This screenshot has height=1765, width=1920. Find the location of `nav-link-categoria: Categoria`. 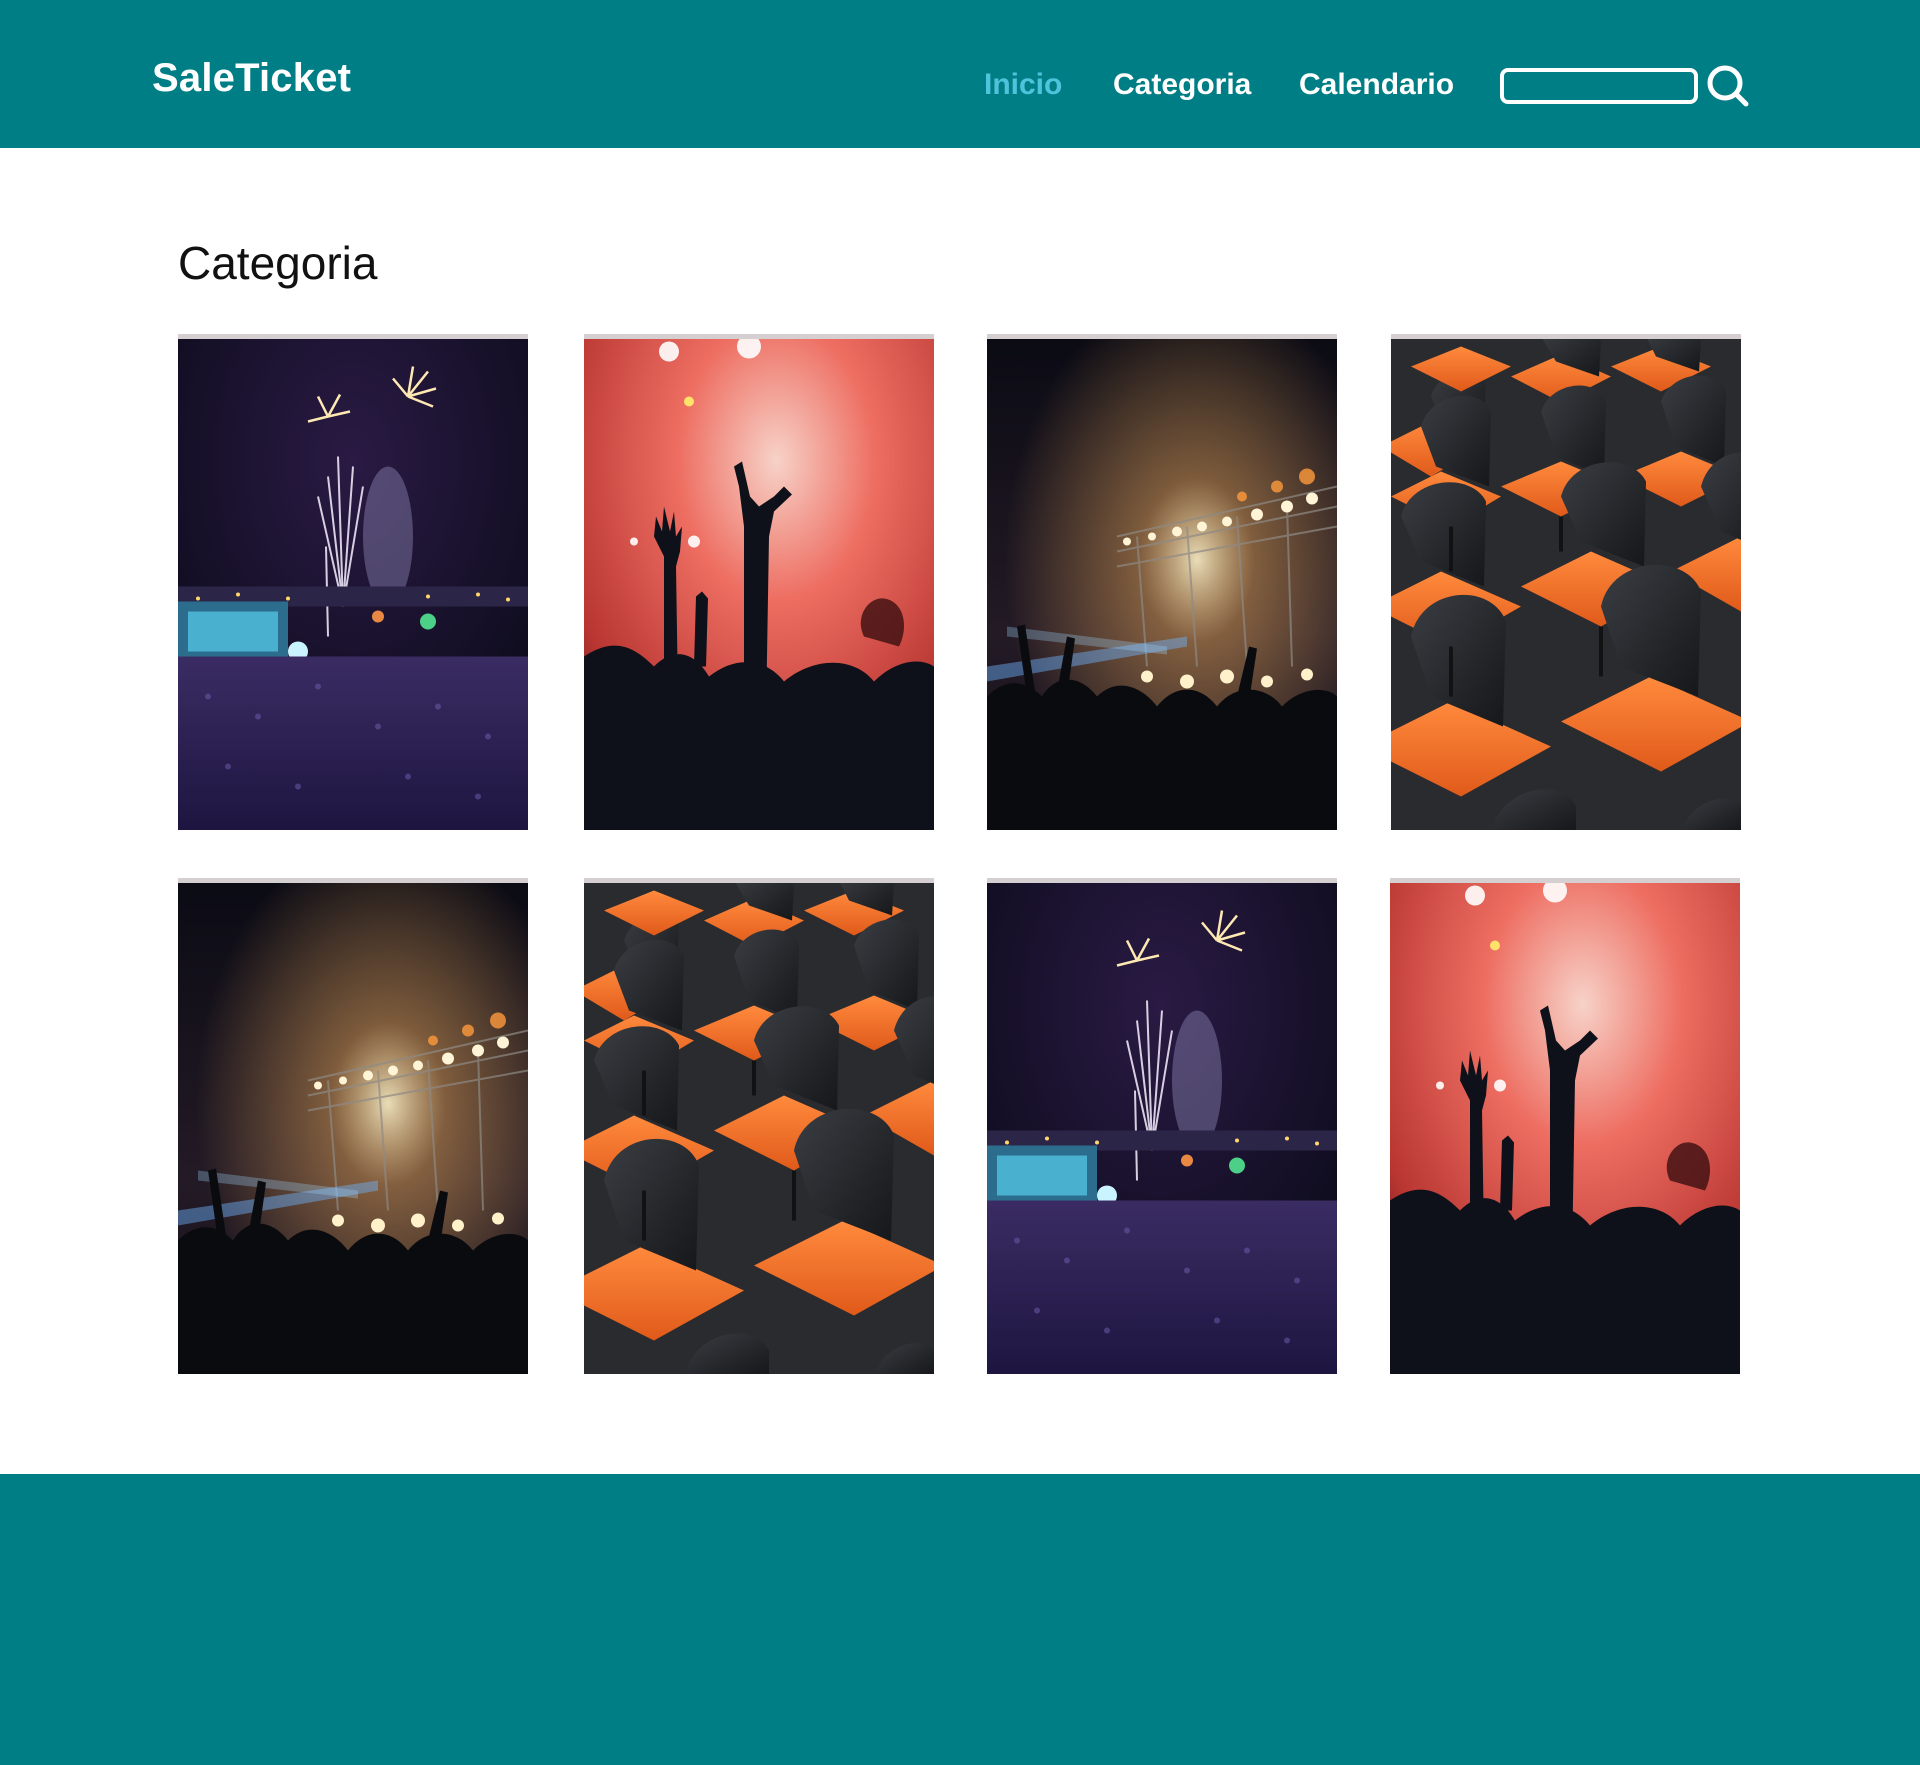

nav-link-categoria: Categoria is located at coordinates (1182, 85).